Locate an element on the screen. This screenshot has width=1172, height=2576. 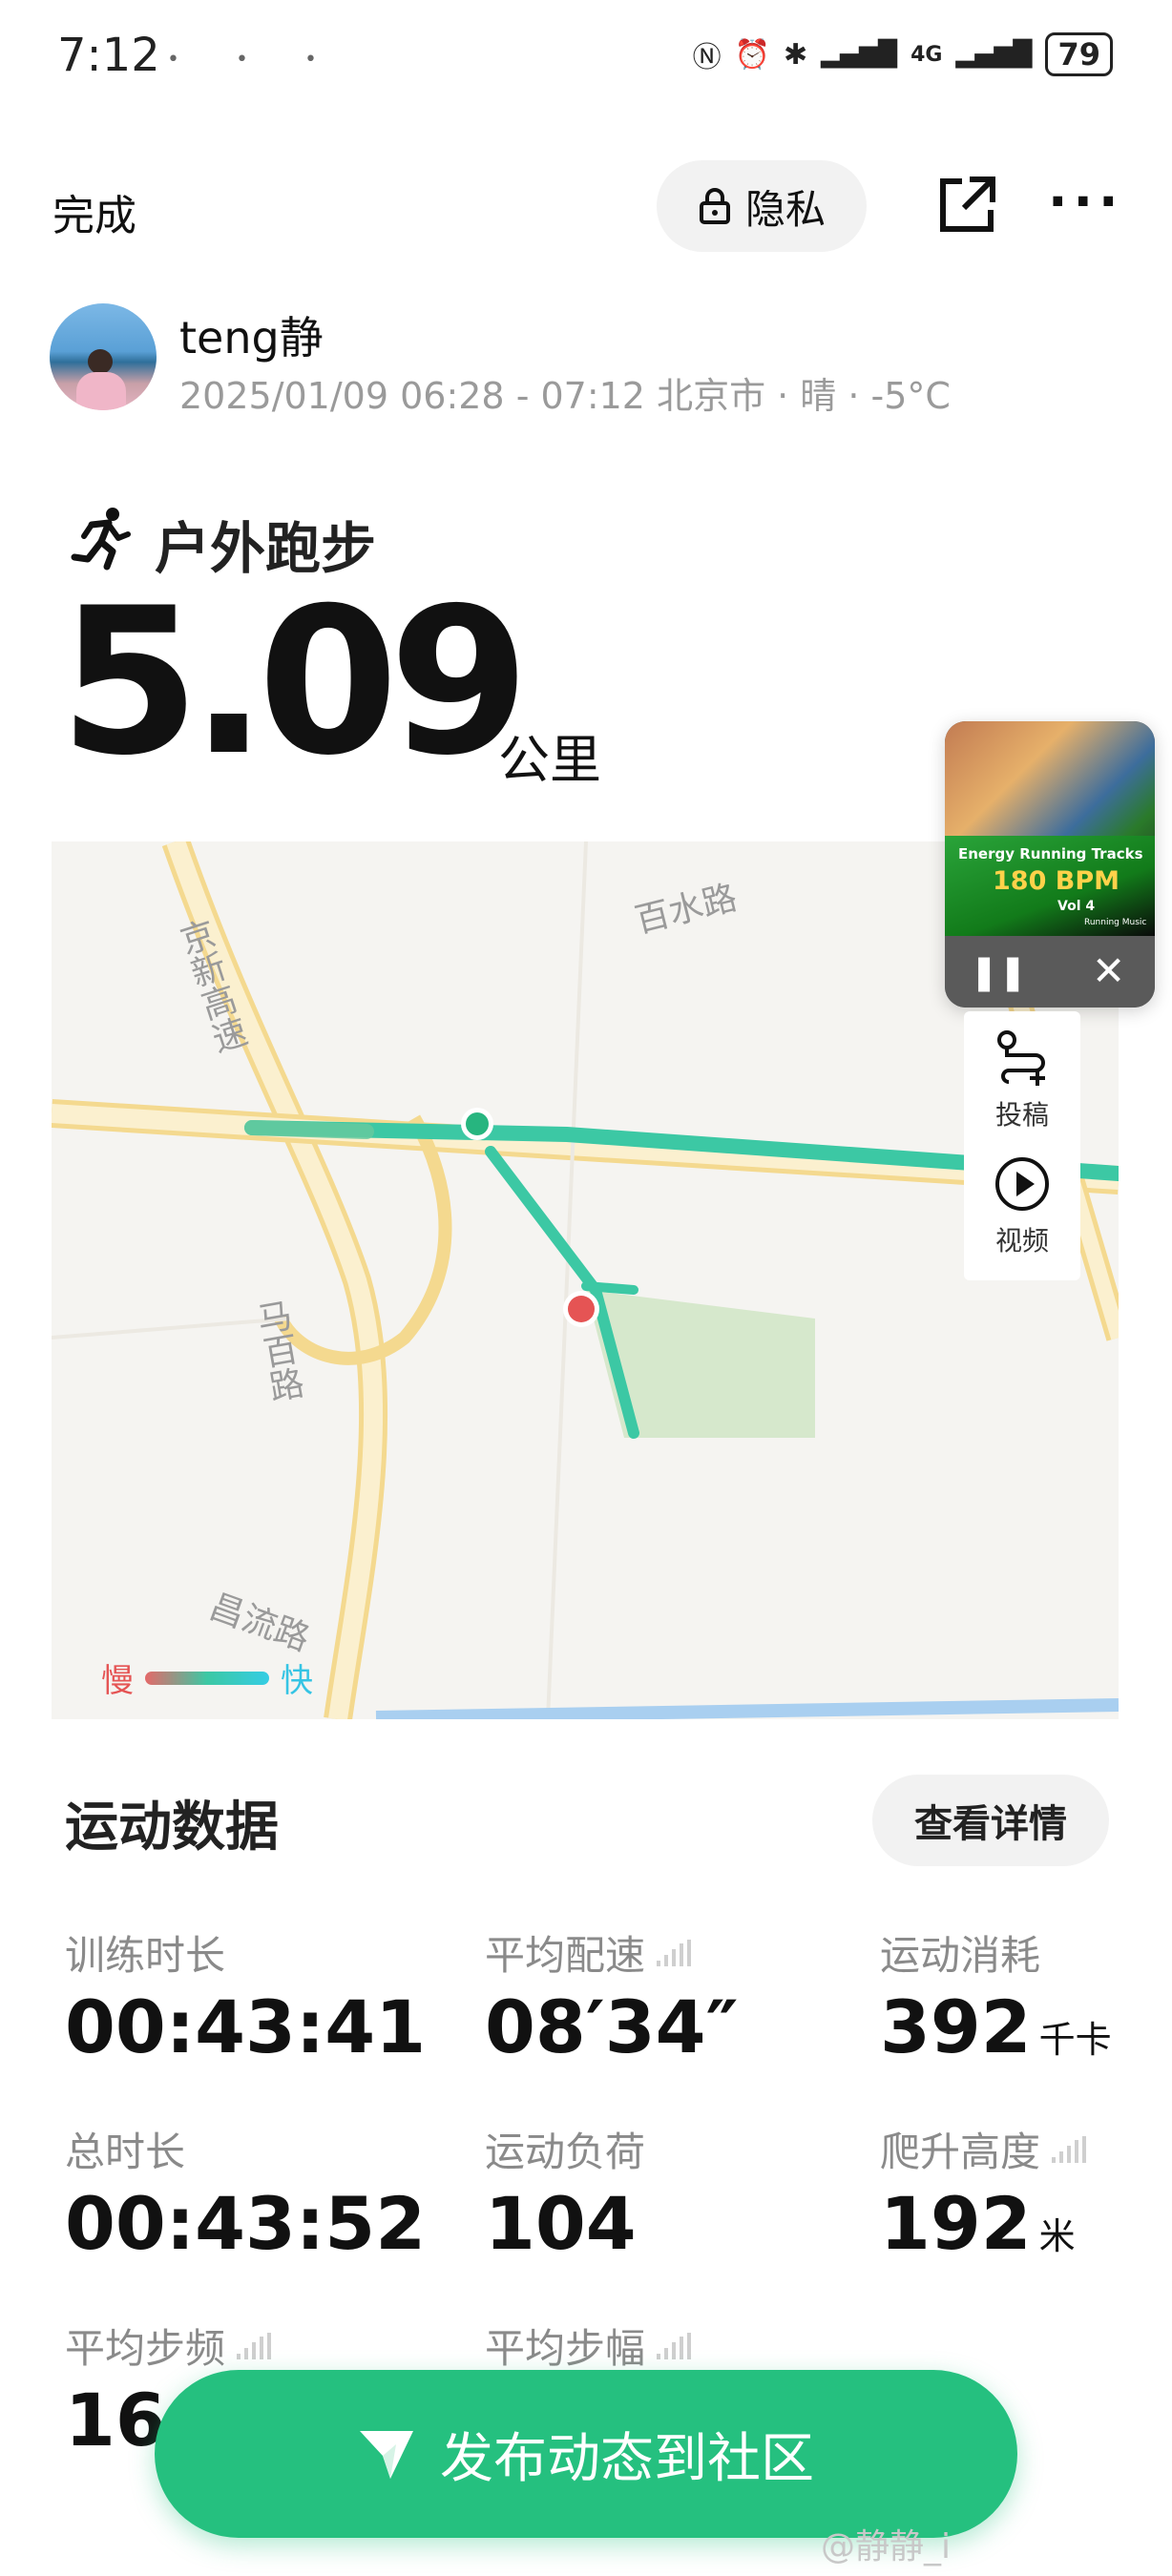
legend-slow: 慢 is located at coordinates (117, 1681).